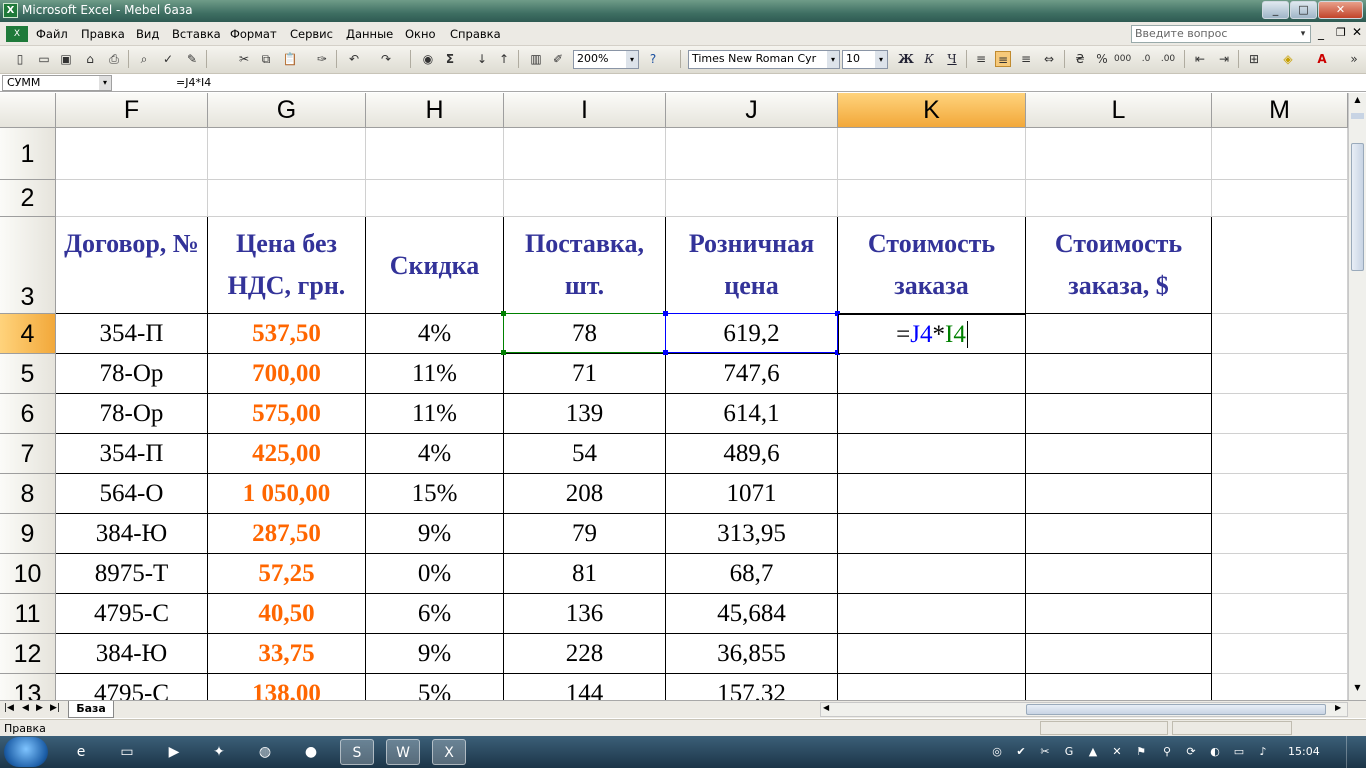 This screenshot has width=1366, height=768. What do you see at coordinates (585, 265) in the screenshot?
I see `header-delivery: Поставка, шт.` at bounding box center [585, 265].